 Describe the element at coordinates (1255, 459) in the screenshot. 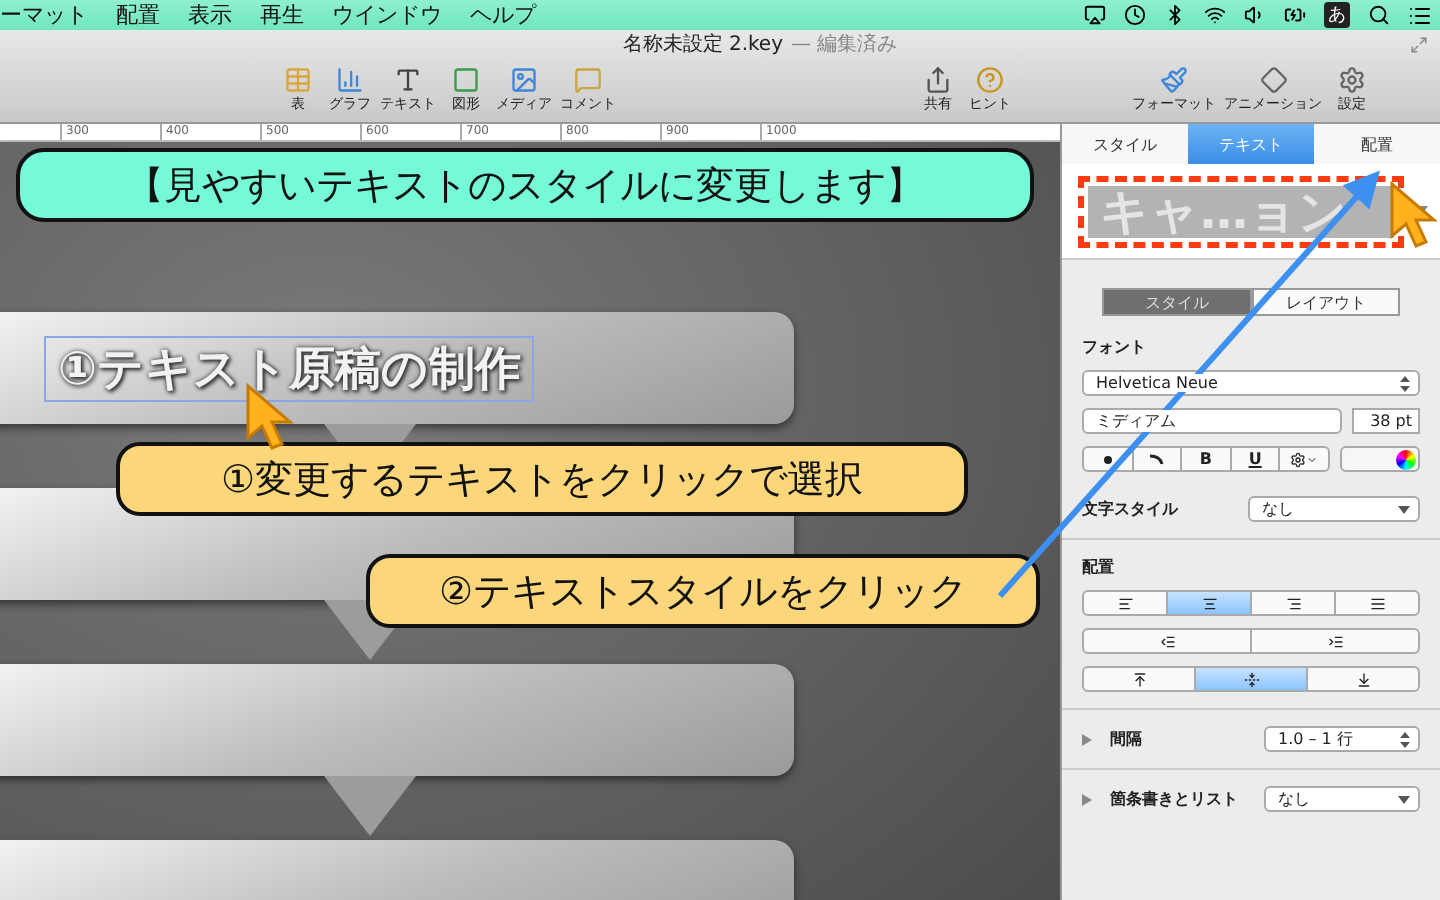

I see `underline-button: U` at that location.